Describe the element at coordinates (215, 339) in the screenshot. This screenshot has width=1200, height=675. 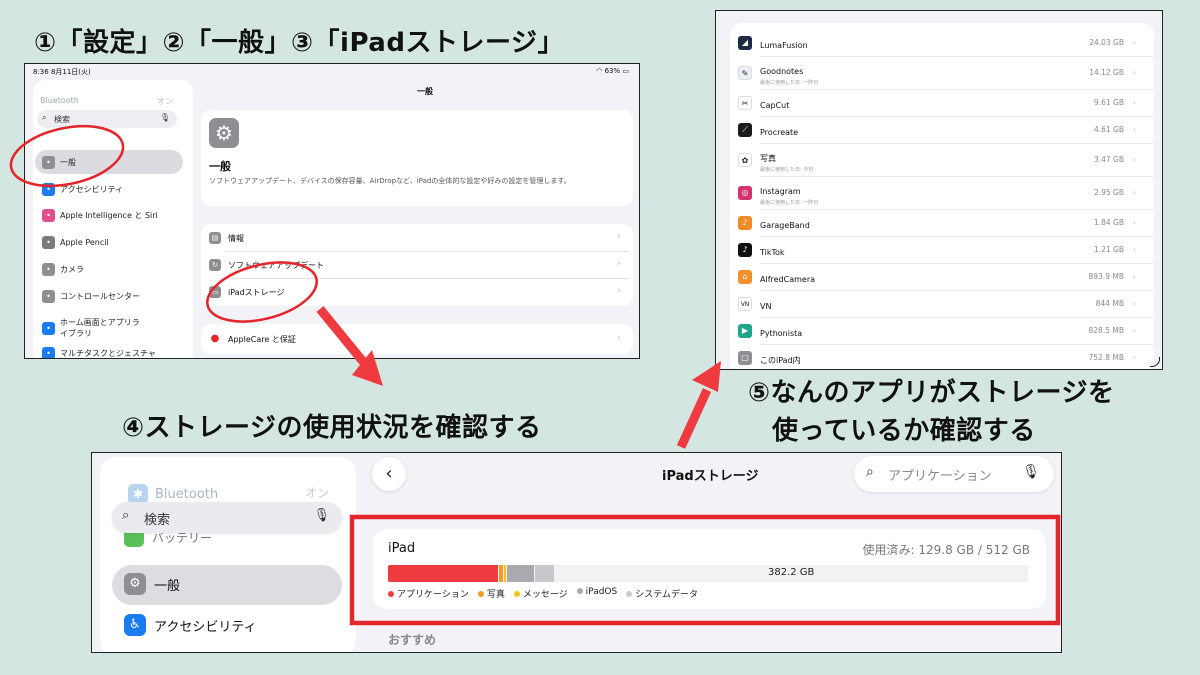
I see `apple-icon: ●` at that location.